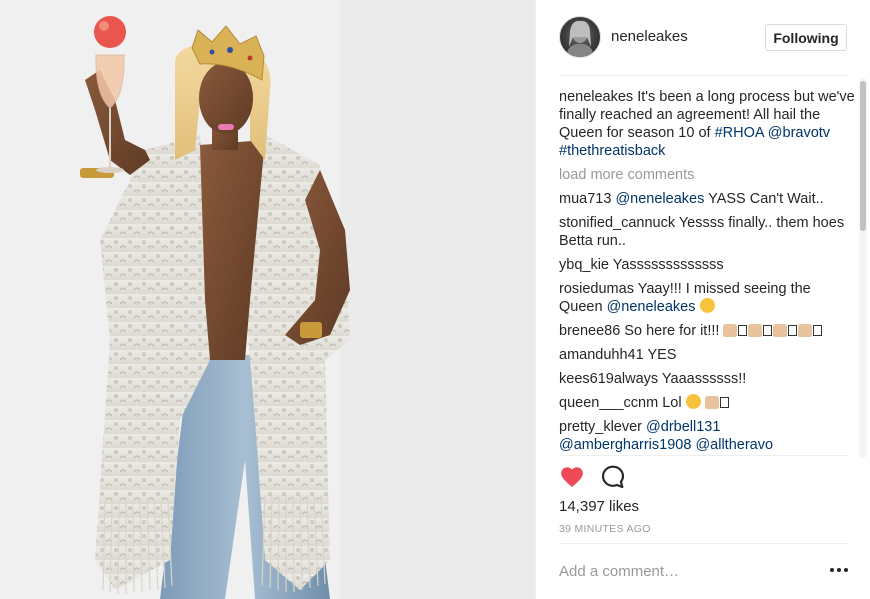 This screenshot has height=599, width=870. I want to click on comment-item: amanduhh41 YES, so click(707, 355).